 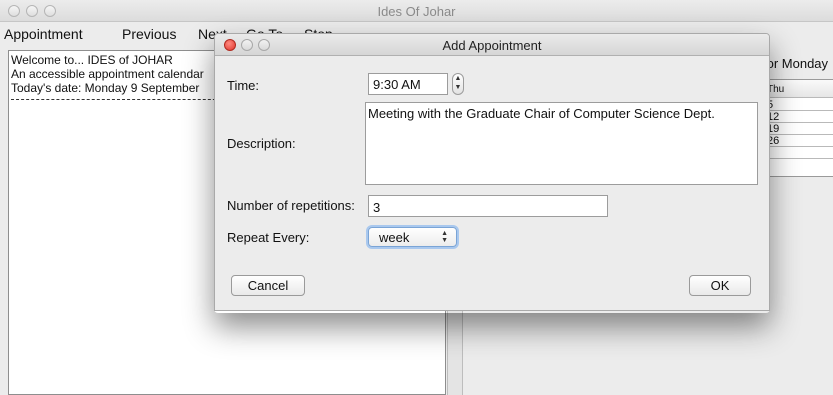 I want to click on repeat-every-value: week, so click(x=394, y=237).